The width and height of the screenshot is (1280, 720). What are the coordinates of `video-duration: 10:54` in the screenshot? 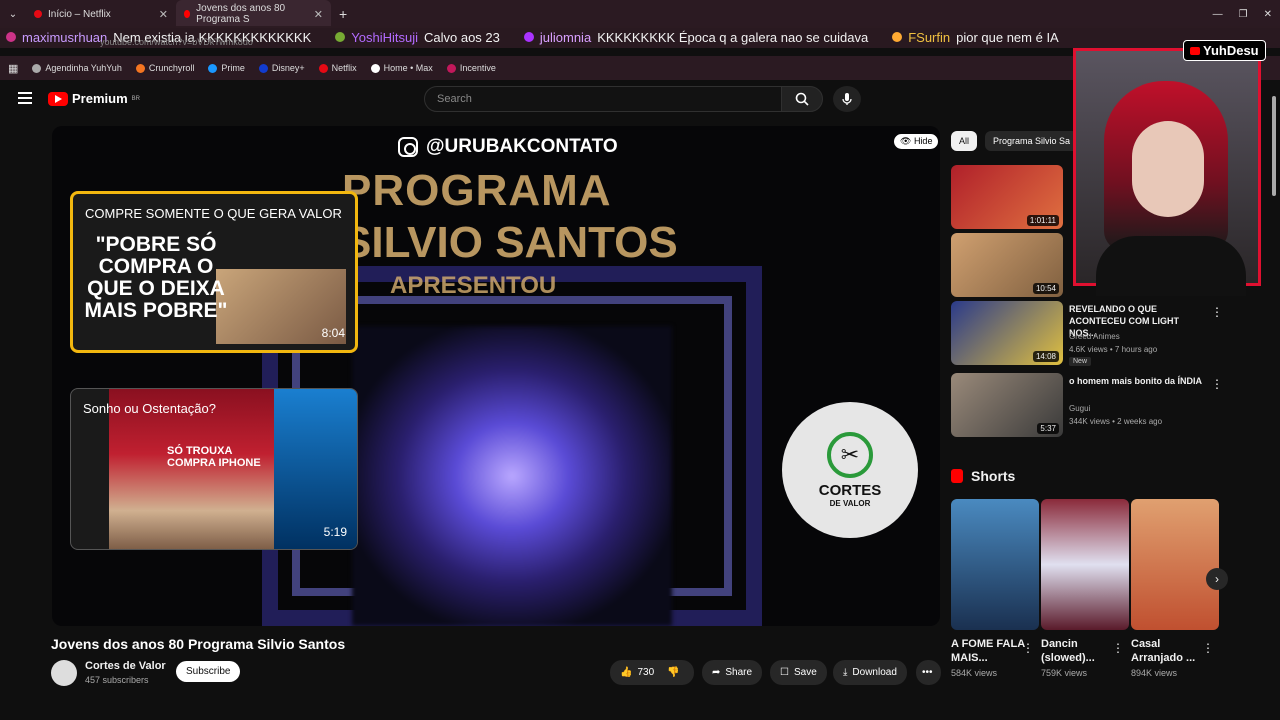 It's located at (1045, 288).